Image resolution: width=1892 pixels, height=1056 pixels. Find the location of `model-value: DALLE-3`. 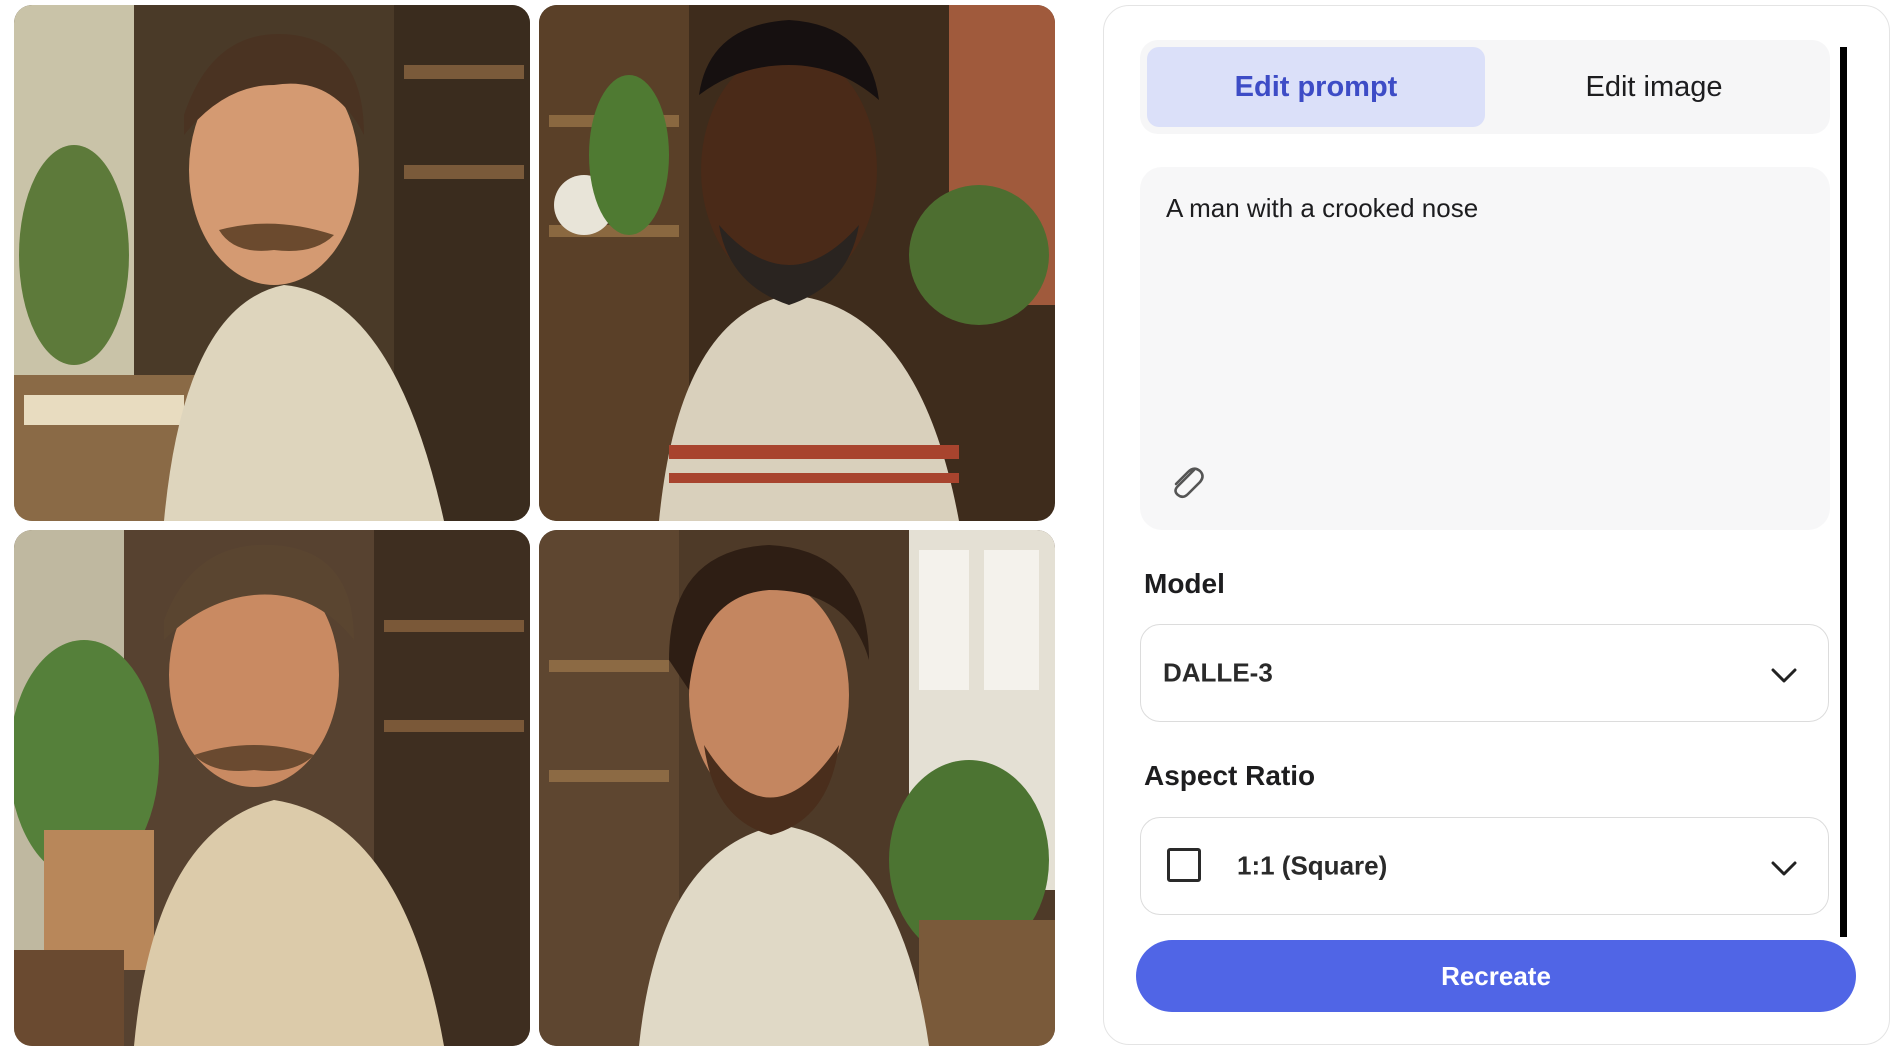

model-value: DALLE-3 is located at coordinates (1218, 672).